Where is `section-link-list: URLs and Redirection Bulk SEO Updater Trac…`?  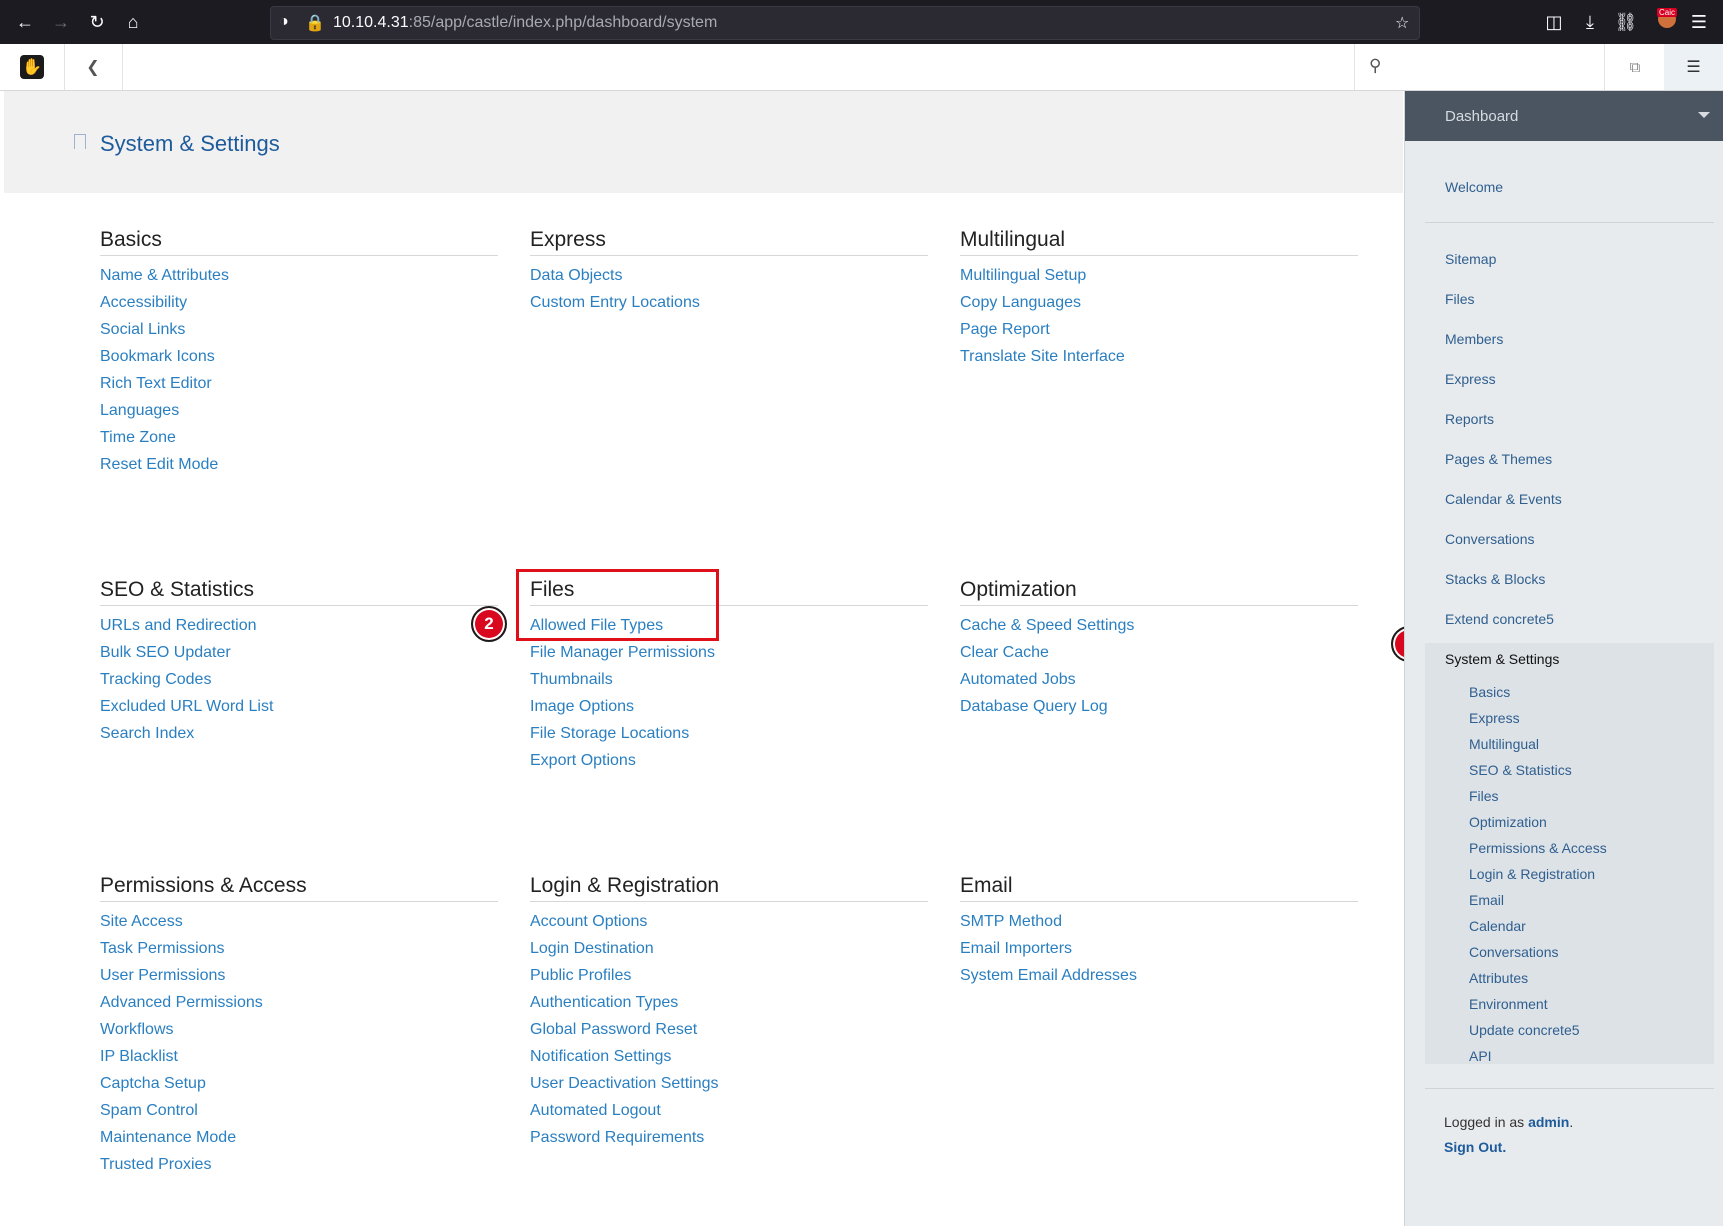
section-link-list: URLs and Redirection Bulk SEO Updater Trac… is located at coordinates (299, 679).